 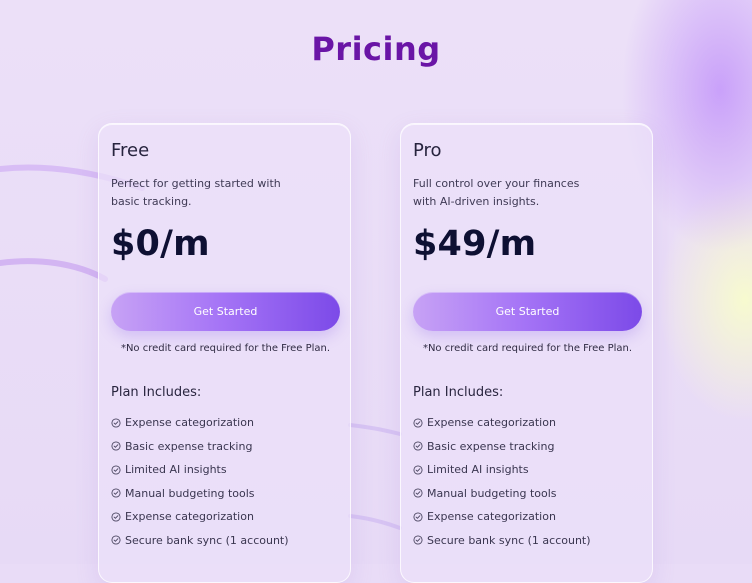 What do you see at coordinates (496, 183) in the screenshot?
I see `plan-description-line: Full control over your finances` at bounding box center [496, 183].